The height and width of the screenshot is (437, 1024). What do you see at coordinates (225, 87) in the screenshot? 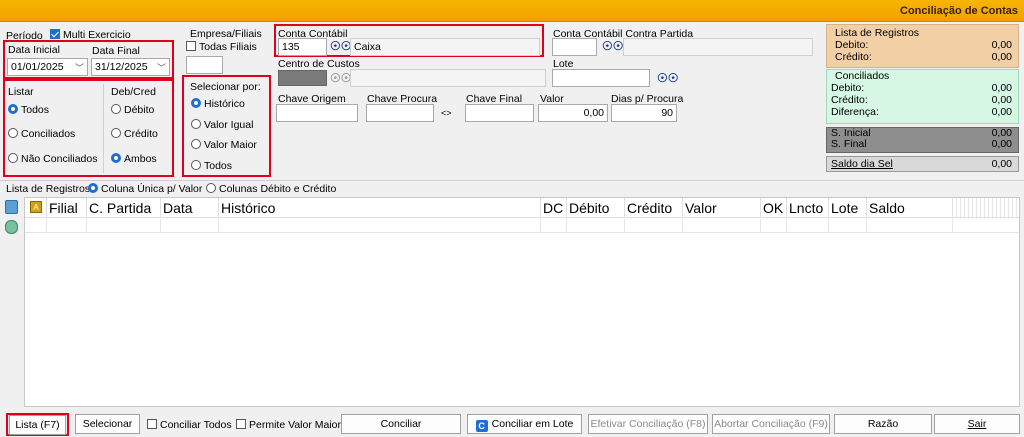
I see `selecionar-por-label: Selecionar por:` at bounding box center [225, 87].